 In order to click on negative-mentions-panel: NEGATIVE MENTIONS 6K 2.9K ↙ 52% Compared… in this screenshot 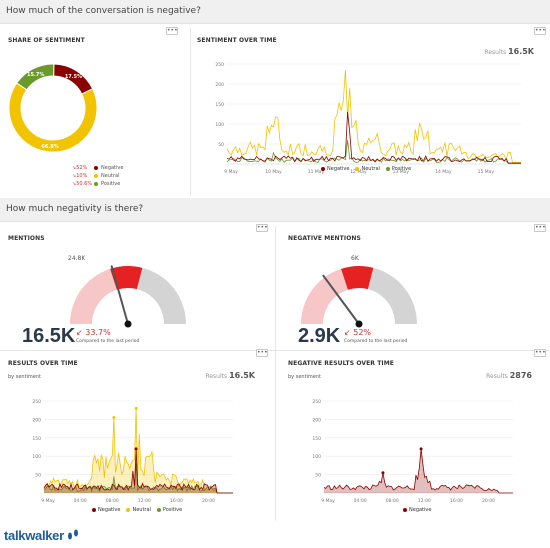, I will do `click(413, 288)`.